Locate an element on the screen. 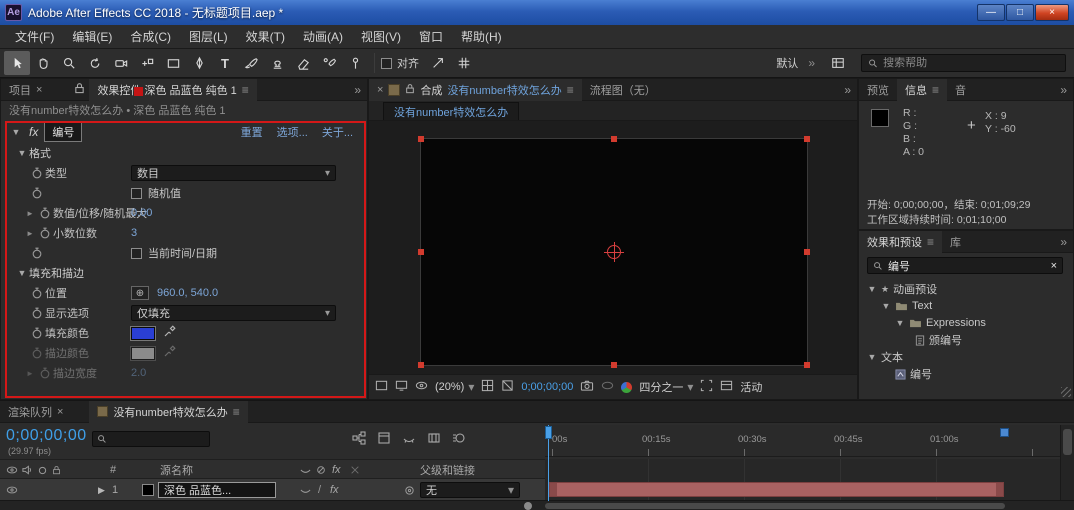  parent-dropdown: 无 ▾ is located at coordinates (470, 490).